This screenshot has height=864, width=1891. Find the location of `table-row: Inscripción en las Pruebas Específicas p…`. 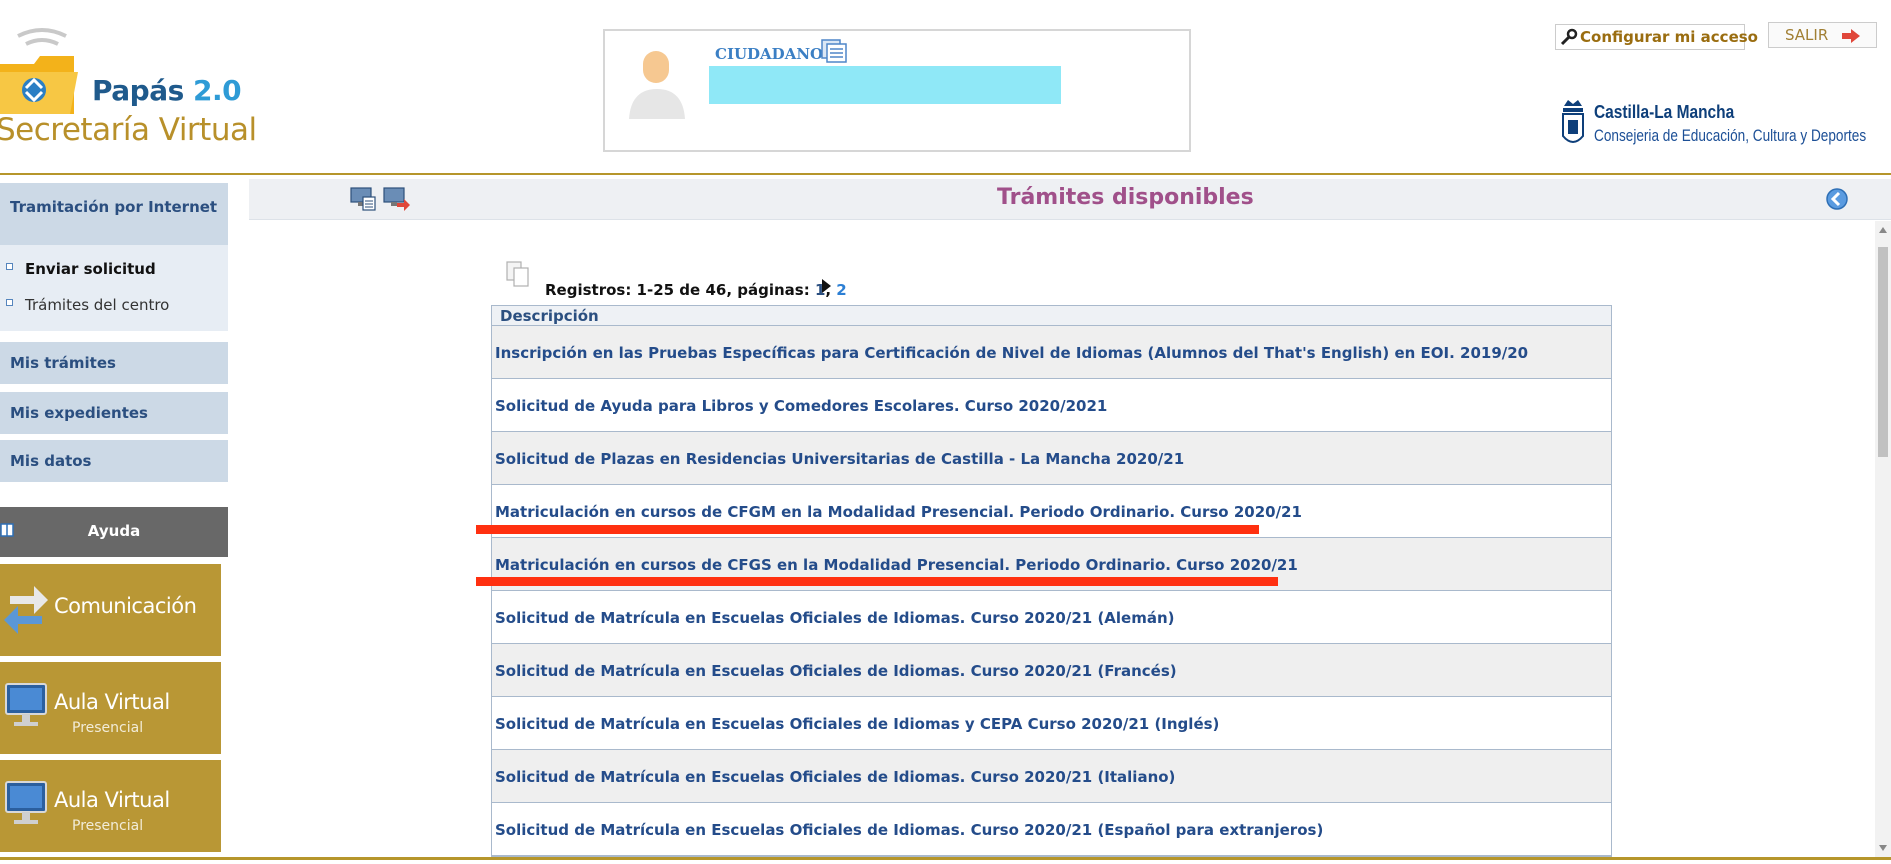

table-row: Inscripción en las Pruebas Específicas p… is located at coordinates (1051, 352).